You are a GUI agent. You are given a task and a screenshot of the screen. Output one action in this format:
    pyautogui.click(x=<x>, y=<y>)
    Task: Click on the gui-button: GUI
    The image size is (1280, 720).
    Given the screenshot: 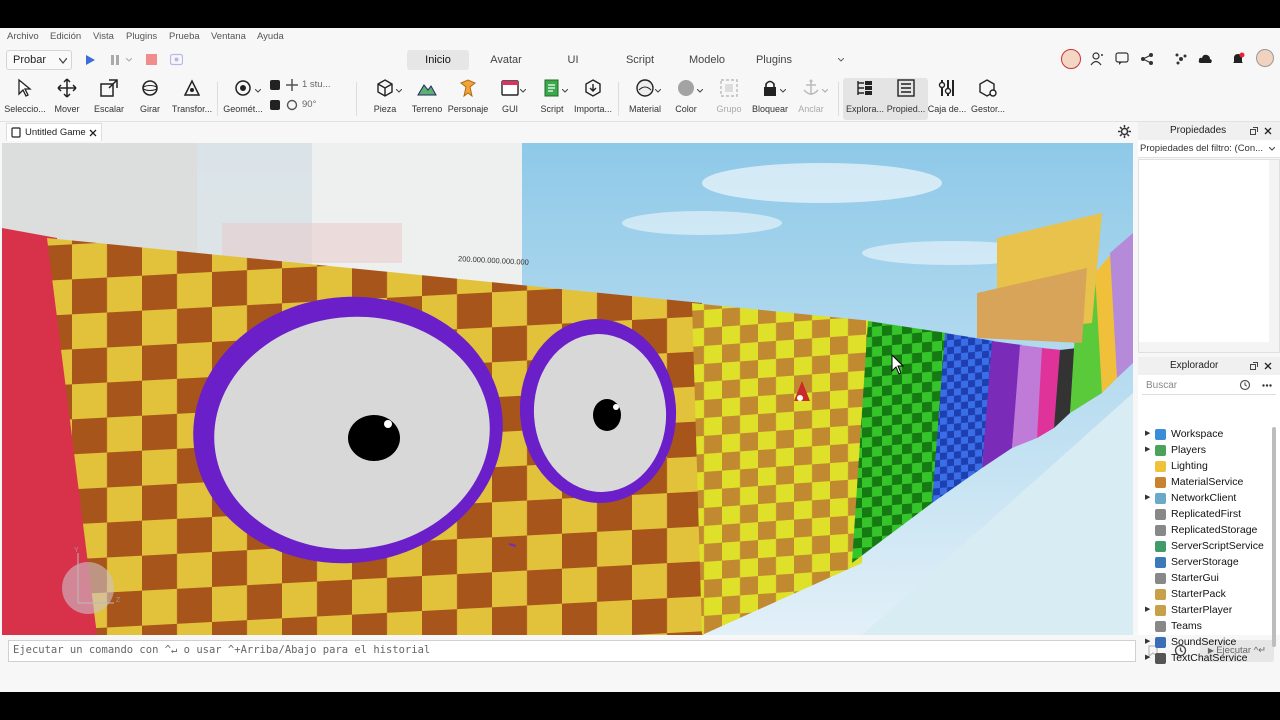 What is the action you would take?
    pyautogui.click(x=510, y=99)
    